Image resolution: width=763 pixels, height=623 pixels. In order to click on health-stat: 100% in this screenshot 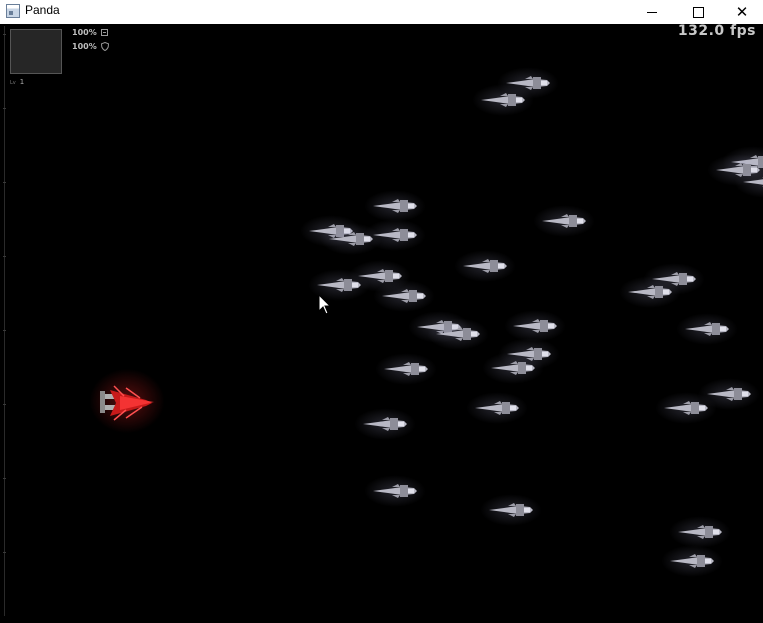, I will do `click(90, 32)`.